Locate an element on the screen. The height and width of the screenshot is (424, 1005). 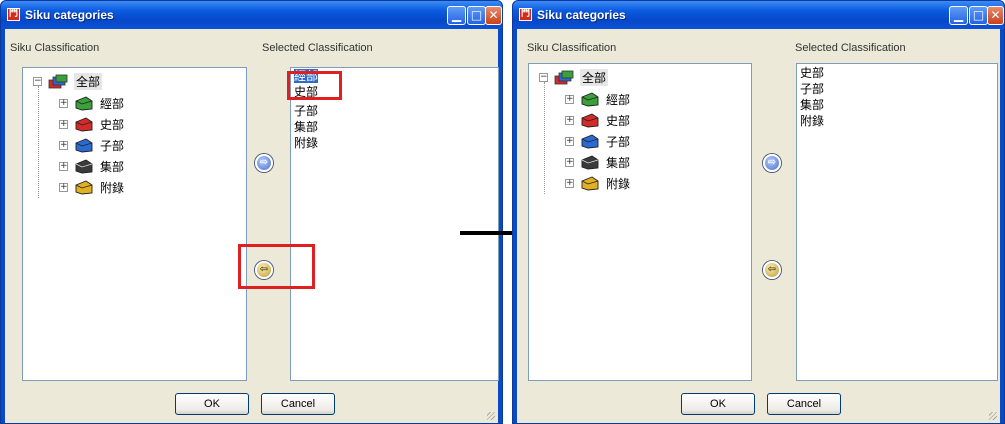
arrow-left-icon: ⇦ is located at coordinates (772, 269).